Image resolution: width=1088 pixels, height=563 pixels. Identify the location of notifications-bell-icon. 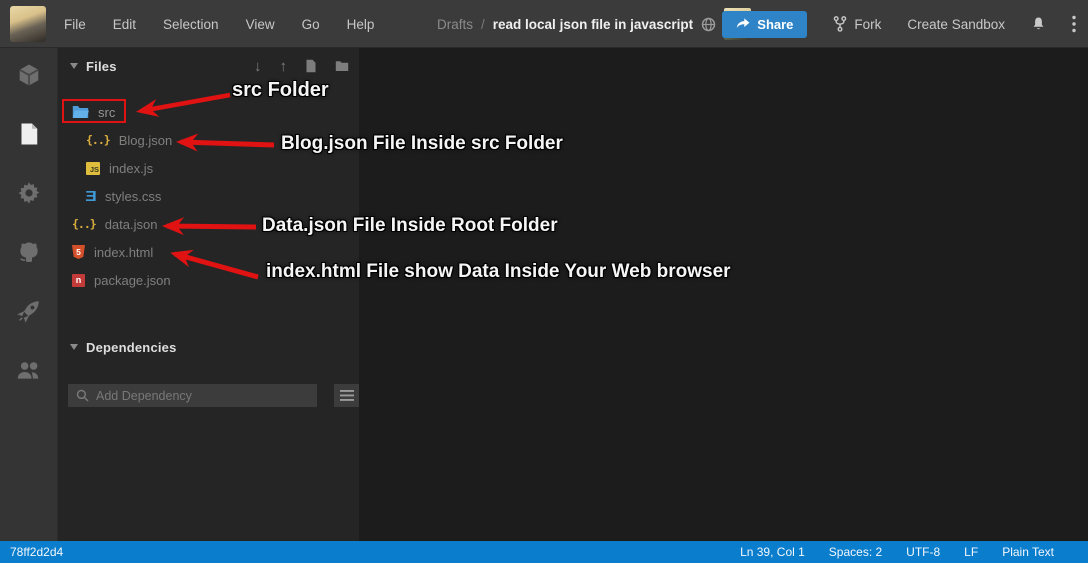
(1038, 24).